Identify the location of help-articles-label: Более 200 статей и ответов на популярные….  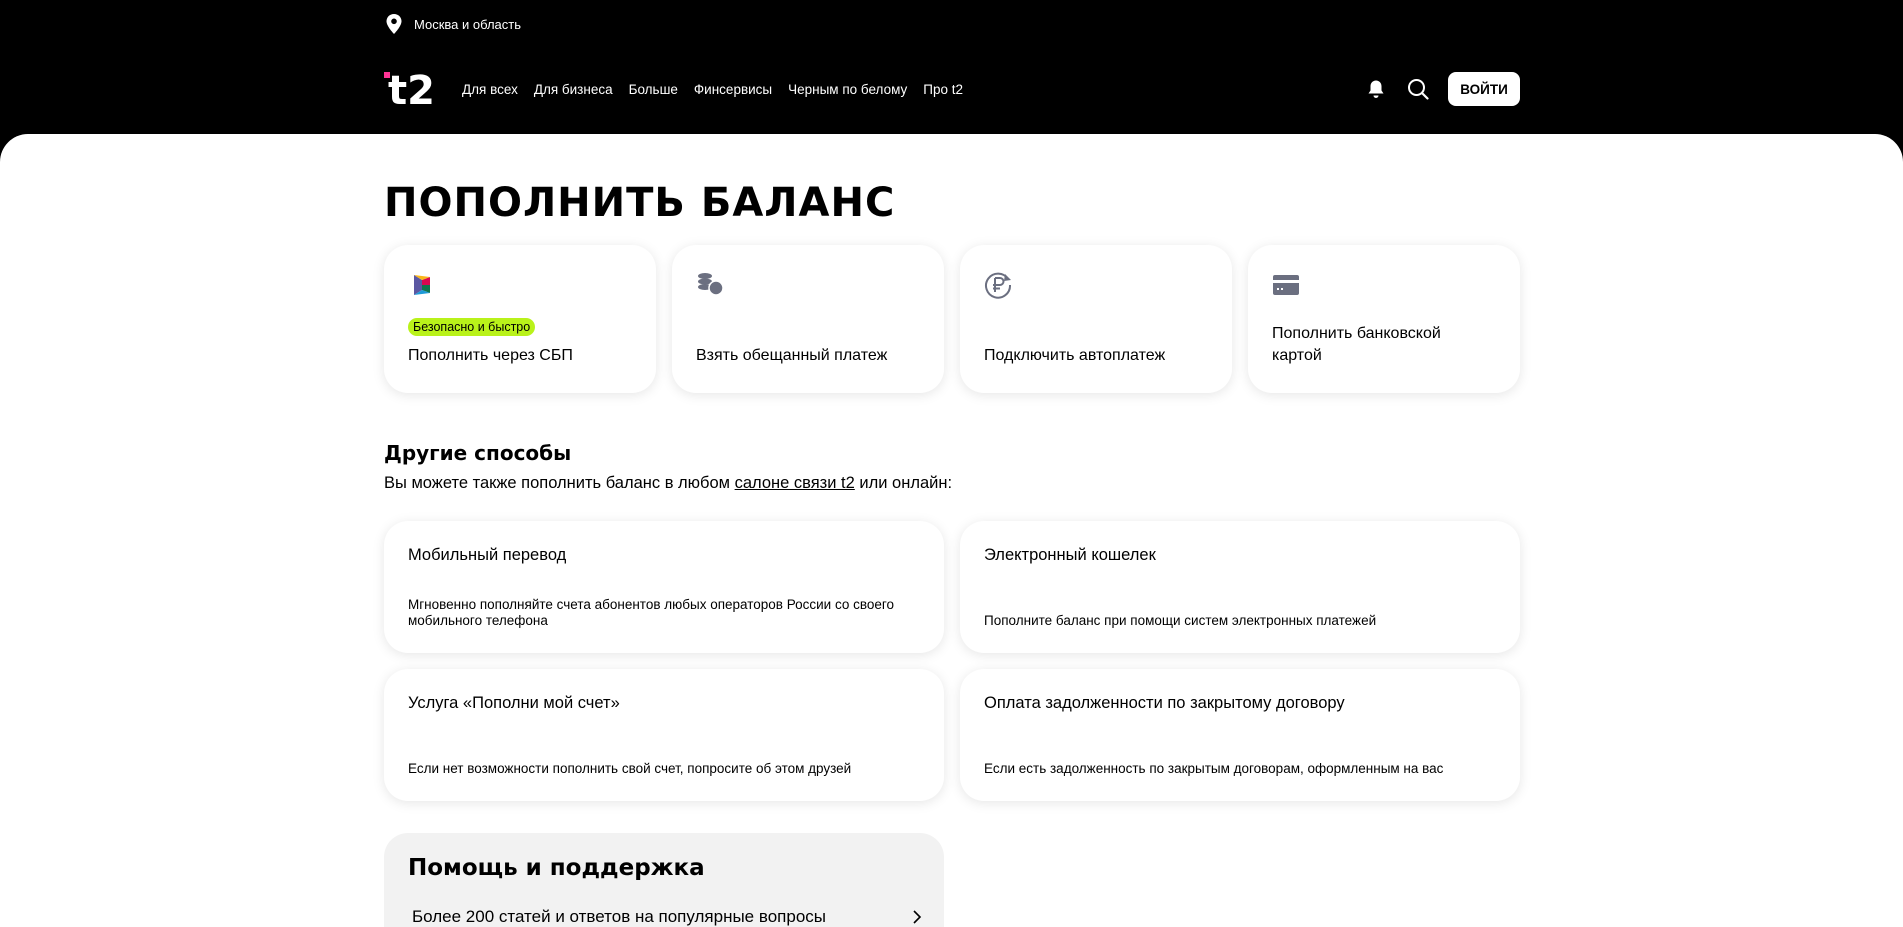
(619, 916).